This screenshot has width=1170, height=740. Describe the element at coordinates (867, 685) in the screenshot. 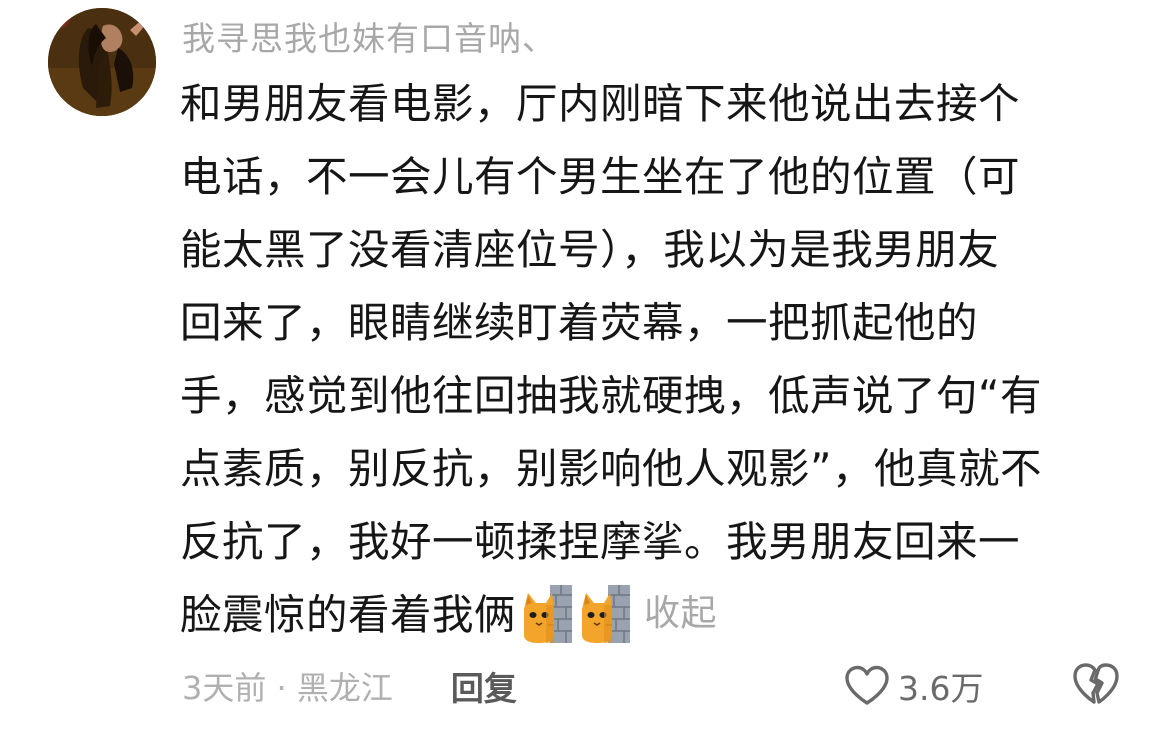

I see `heart-icon` at that location.